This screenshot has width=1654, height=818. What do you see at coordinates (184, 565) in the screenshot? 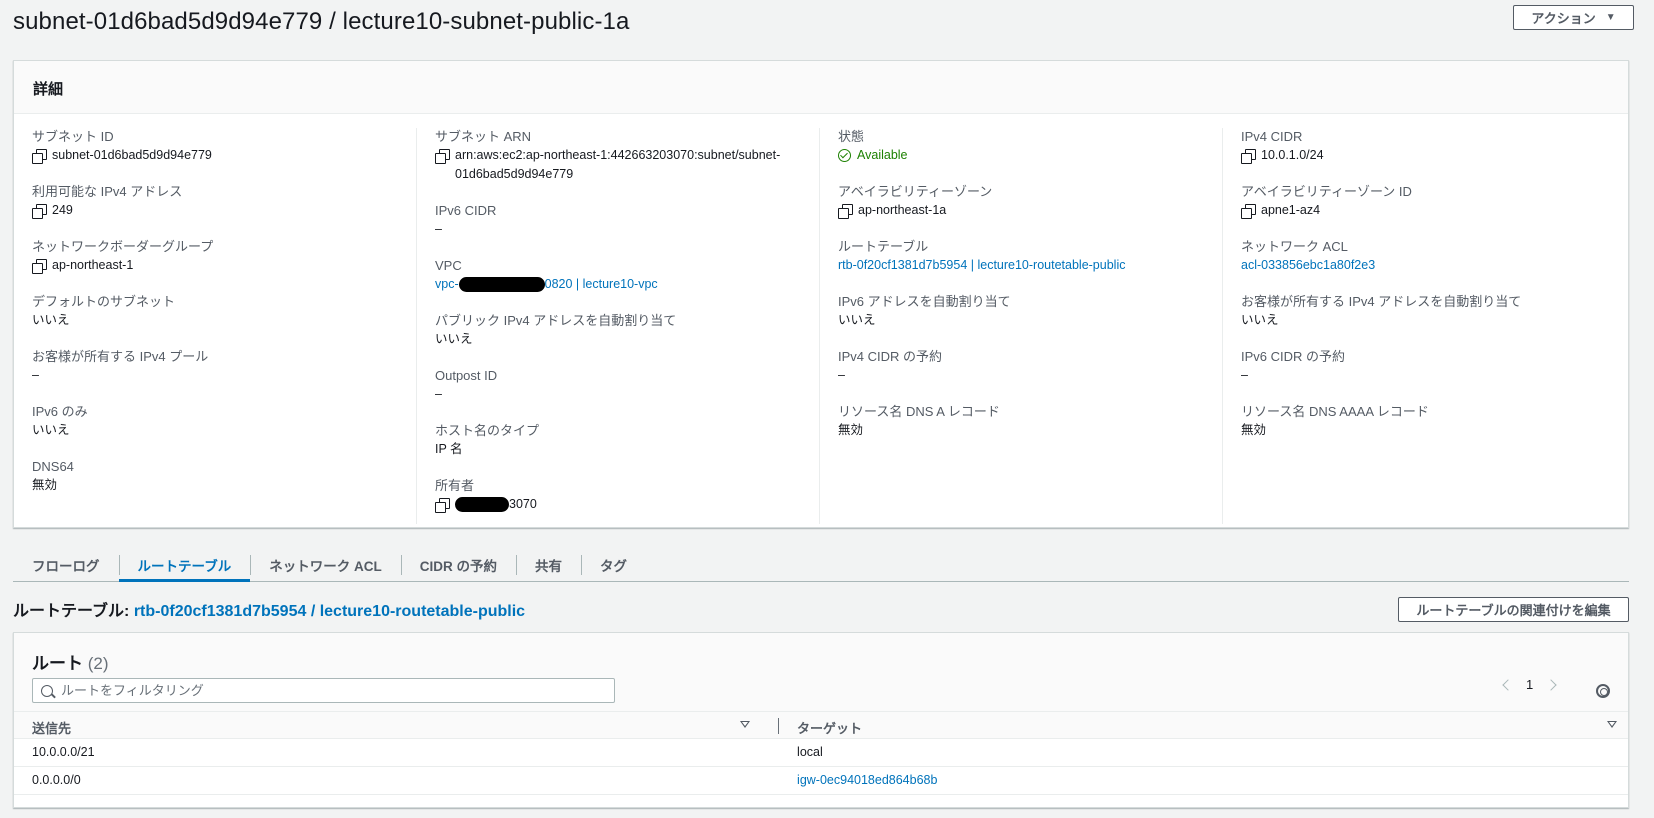
I see `tab-route-table: ルートテーブル` at bounding box center [184, 565].